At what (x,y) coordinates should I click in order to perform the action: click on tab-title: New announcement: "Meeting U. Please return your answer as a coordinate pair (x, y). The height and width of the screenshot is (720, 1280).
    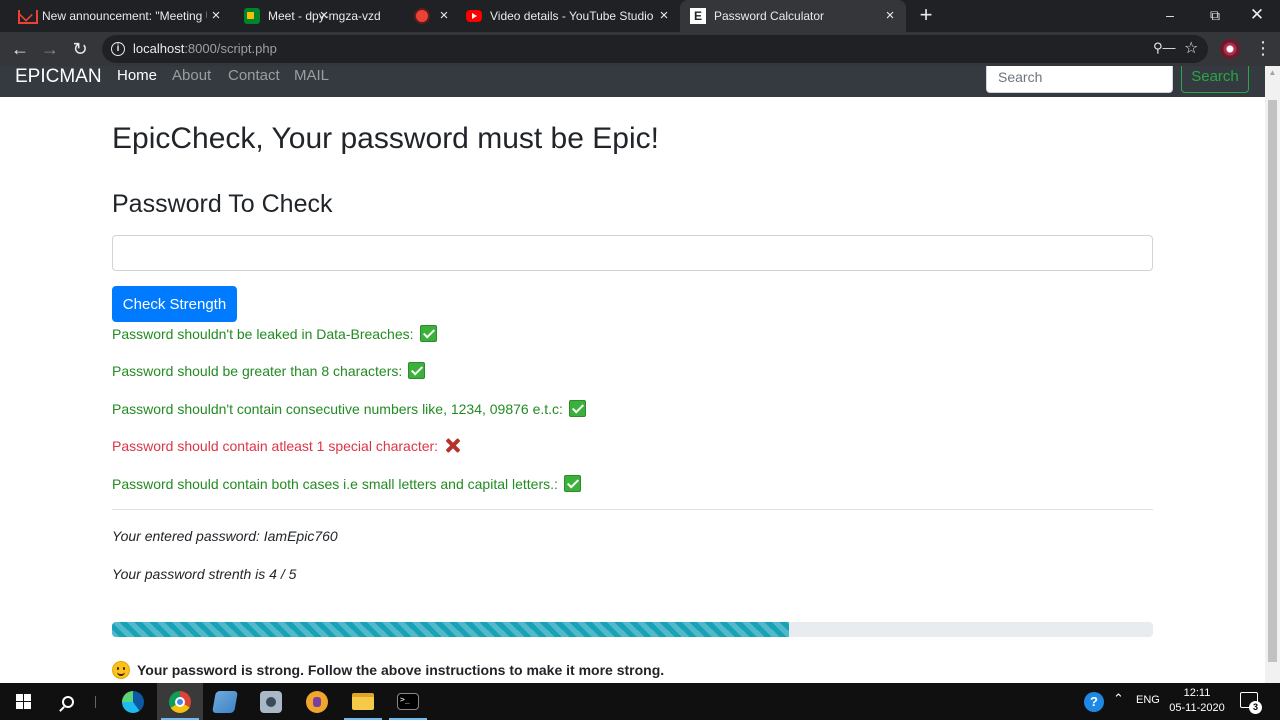
    Looking at the image, I should click on (124, 16).